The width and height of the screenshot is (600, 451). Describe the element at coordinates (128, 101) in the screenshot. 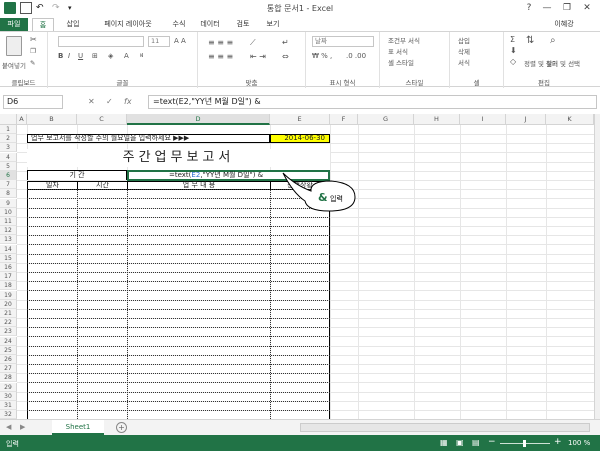

I see `insert-function-icon: fx` at that location.